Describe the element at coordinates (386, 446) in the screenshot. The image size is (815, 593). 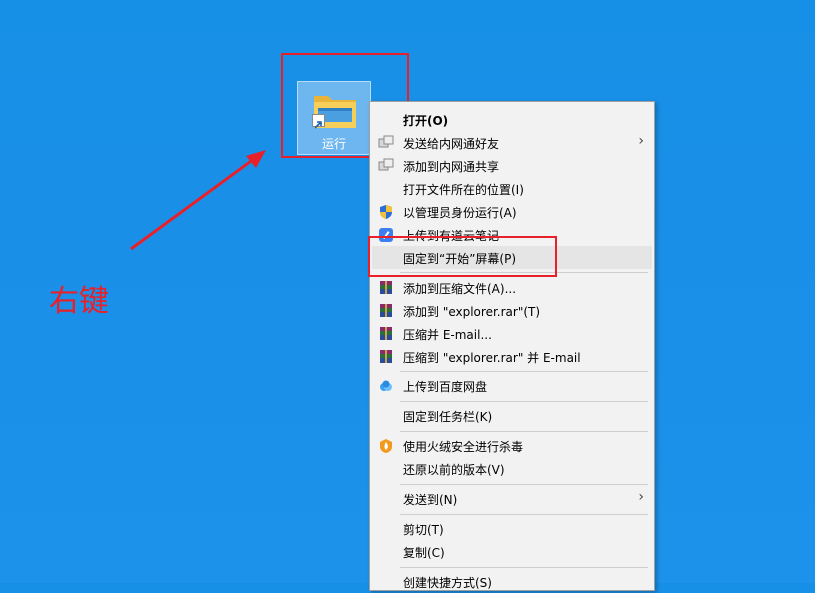
I see `huorong-icon` at that location.